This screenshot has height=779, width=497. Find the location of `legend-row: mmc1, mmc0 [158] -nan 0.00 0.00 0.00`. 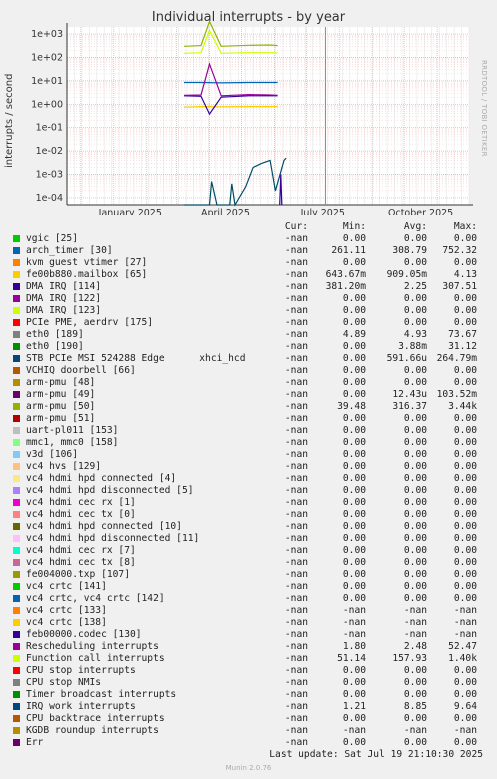

legend-row: mmc1, mmc0 [158] -nan 0.00 0.00 0.00 is located at coordinates (248, 443).